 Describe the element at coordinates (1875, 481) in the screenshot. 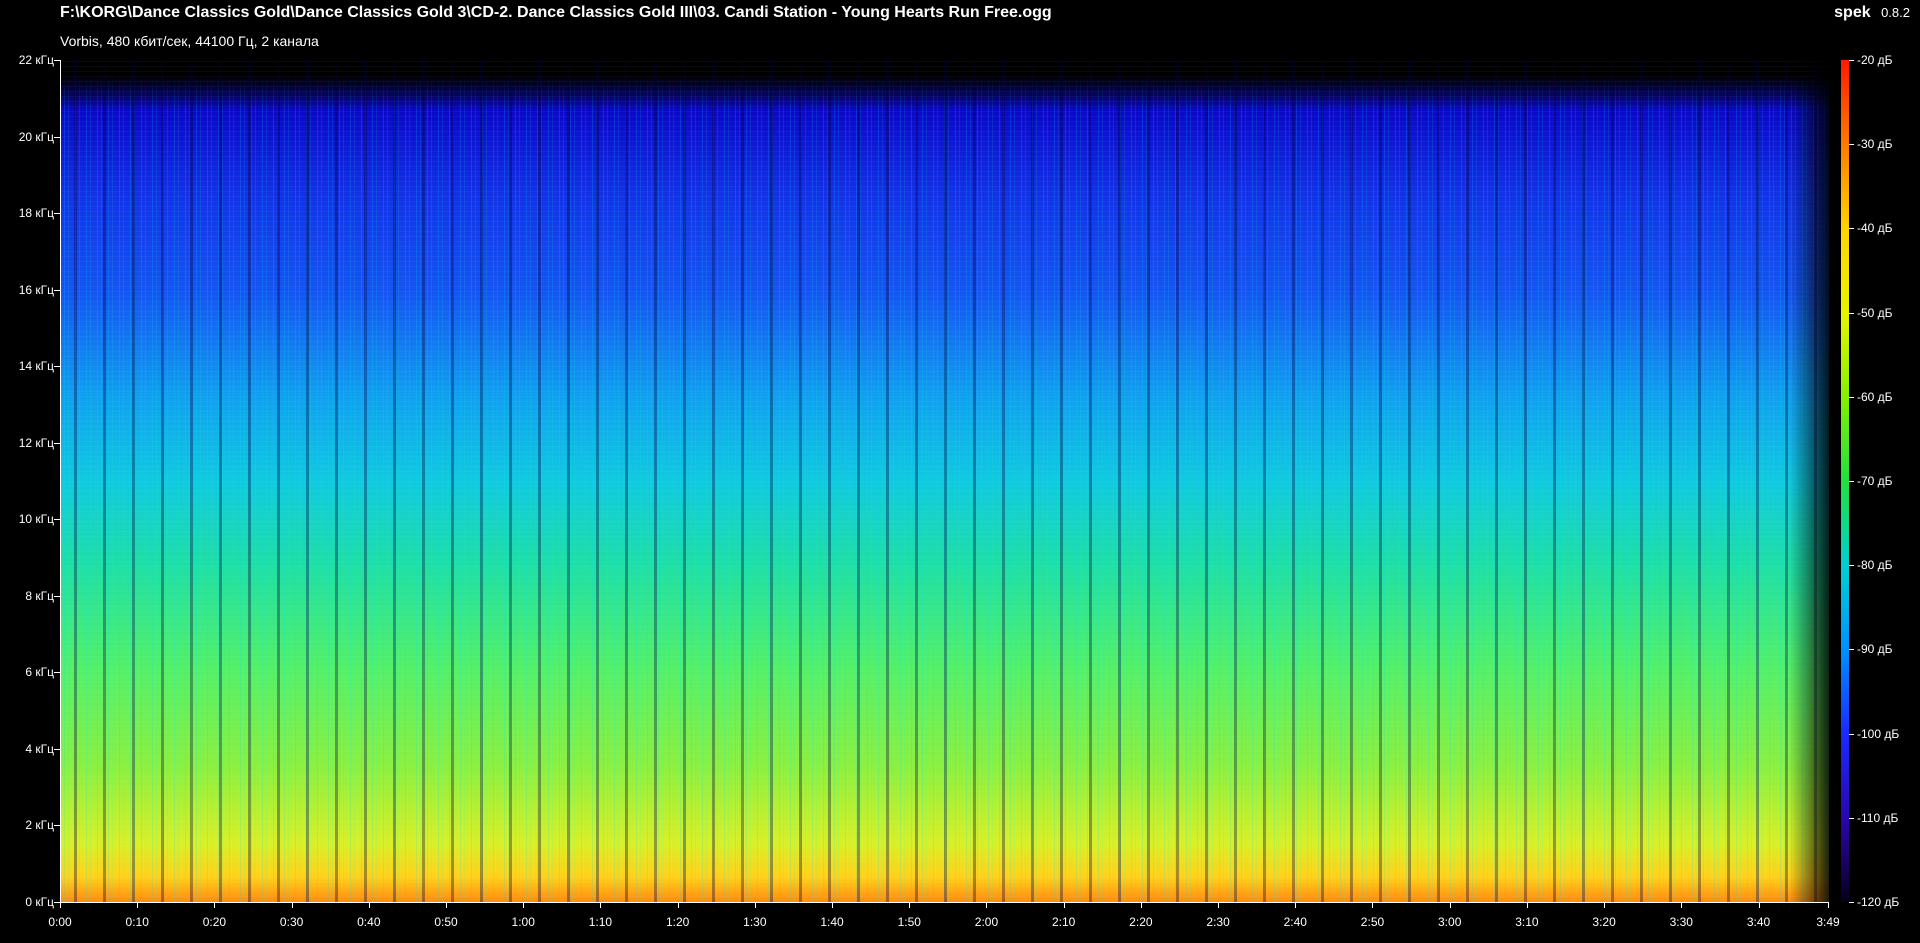

I see `decibel-tick-label: -70 дБ` at that location.